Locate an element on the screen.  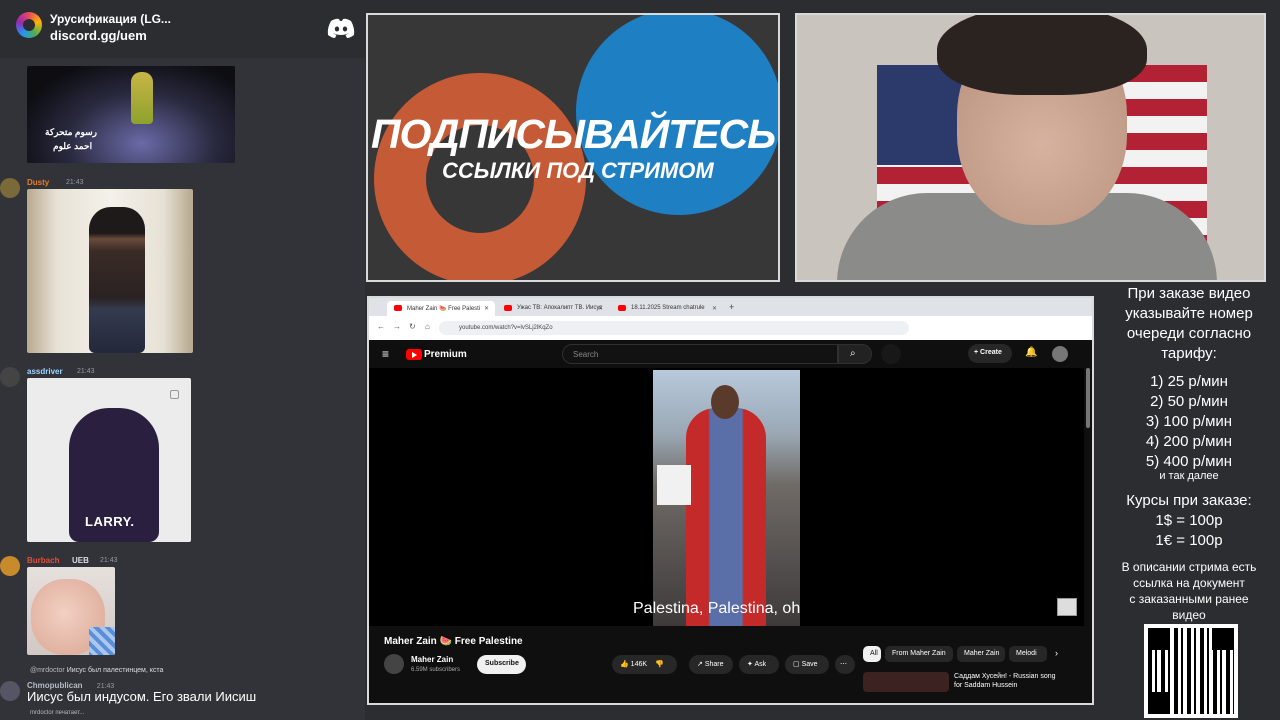
chevron-right-icon: › is located at coordinates (1056, 653).